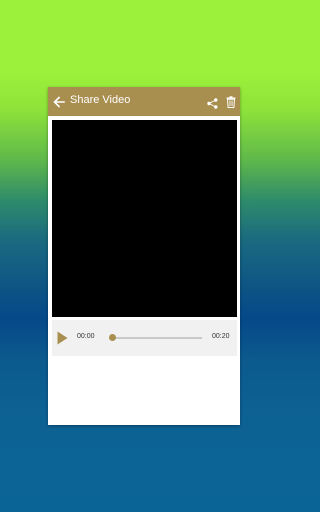 The height and width of the screenshot is (512, 320). Describe the element at coordinates (112, 337) in the screenshot. I see `seek-thumb` at that location.